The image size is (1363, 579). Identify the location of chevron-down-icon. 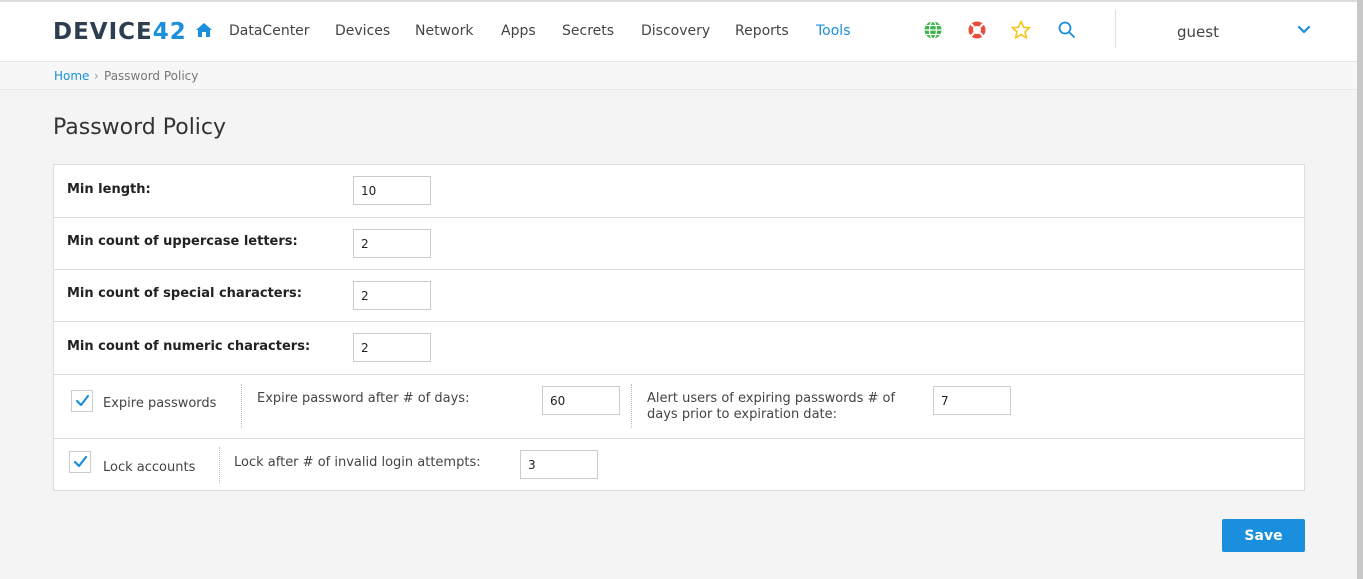
(1304, 30).